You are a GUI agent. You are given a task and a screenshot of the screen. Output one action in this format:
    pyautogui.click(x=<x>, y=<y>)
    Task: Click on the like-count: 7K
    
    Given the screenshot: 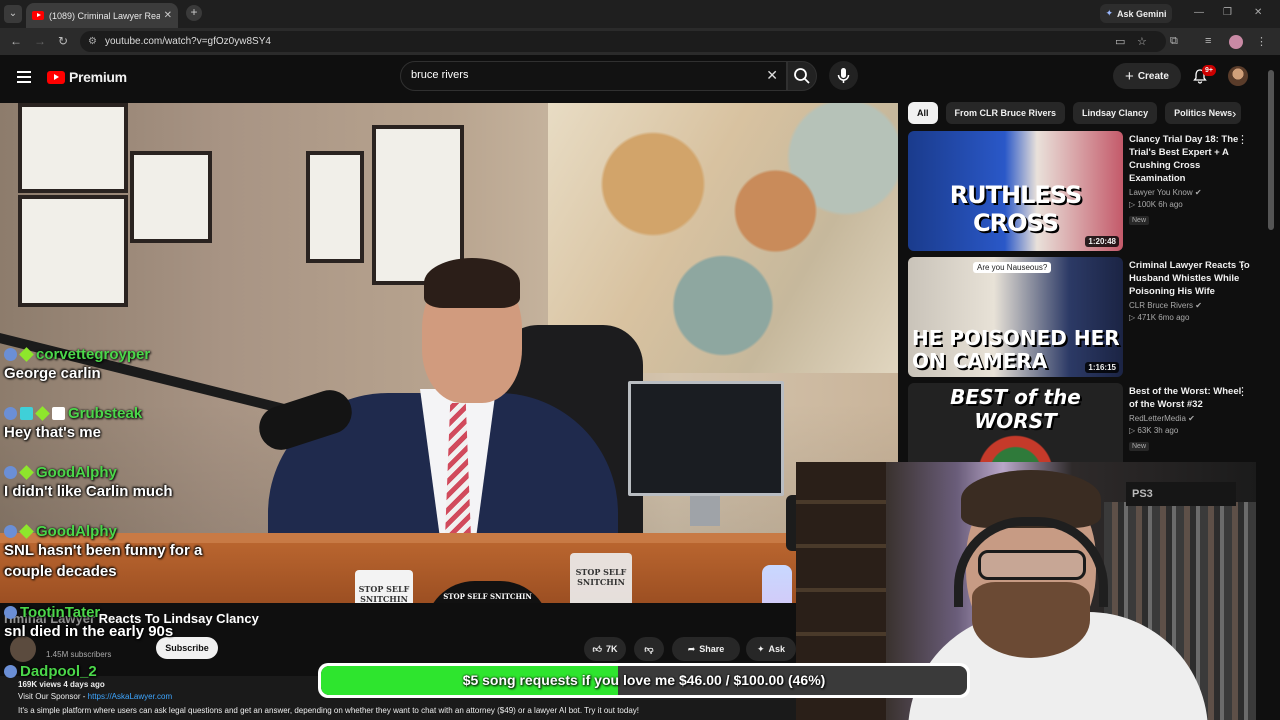 What is the action you would take?
    pyautogui.click(x=611, y=649)
    